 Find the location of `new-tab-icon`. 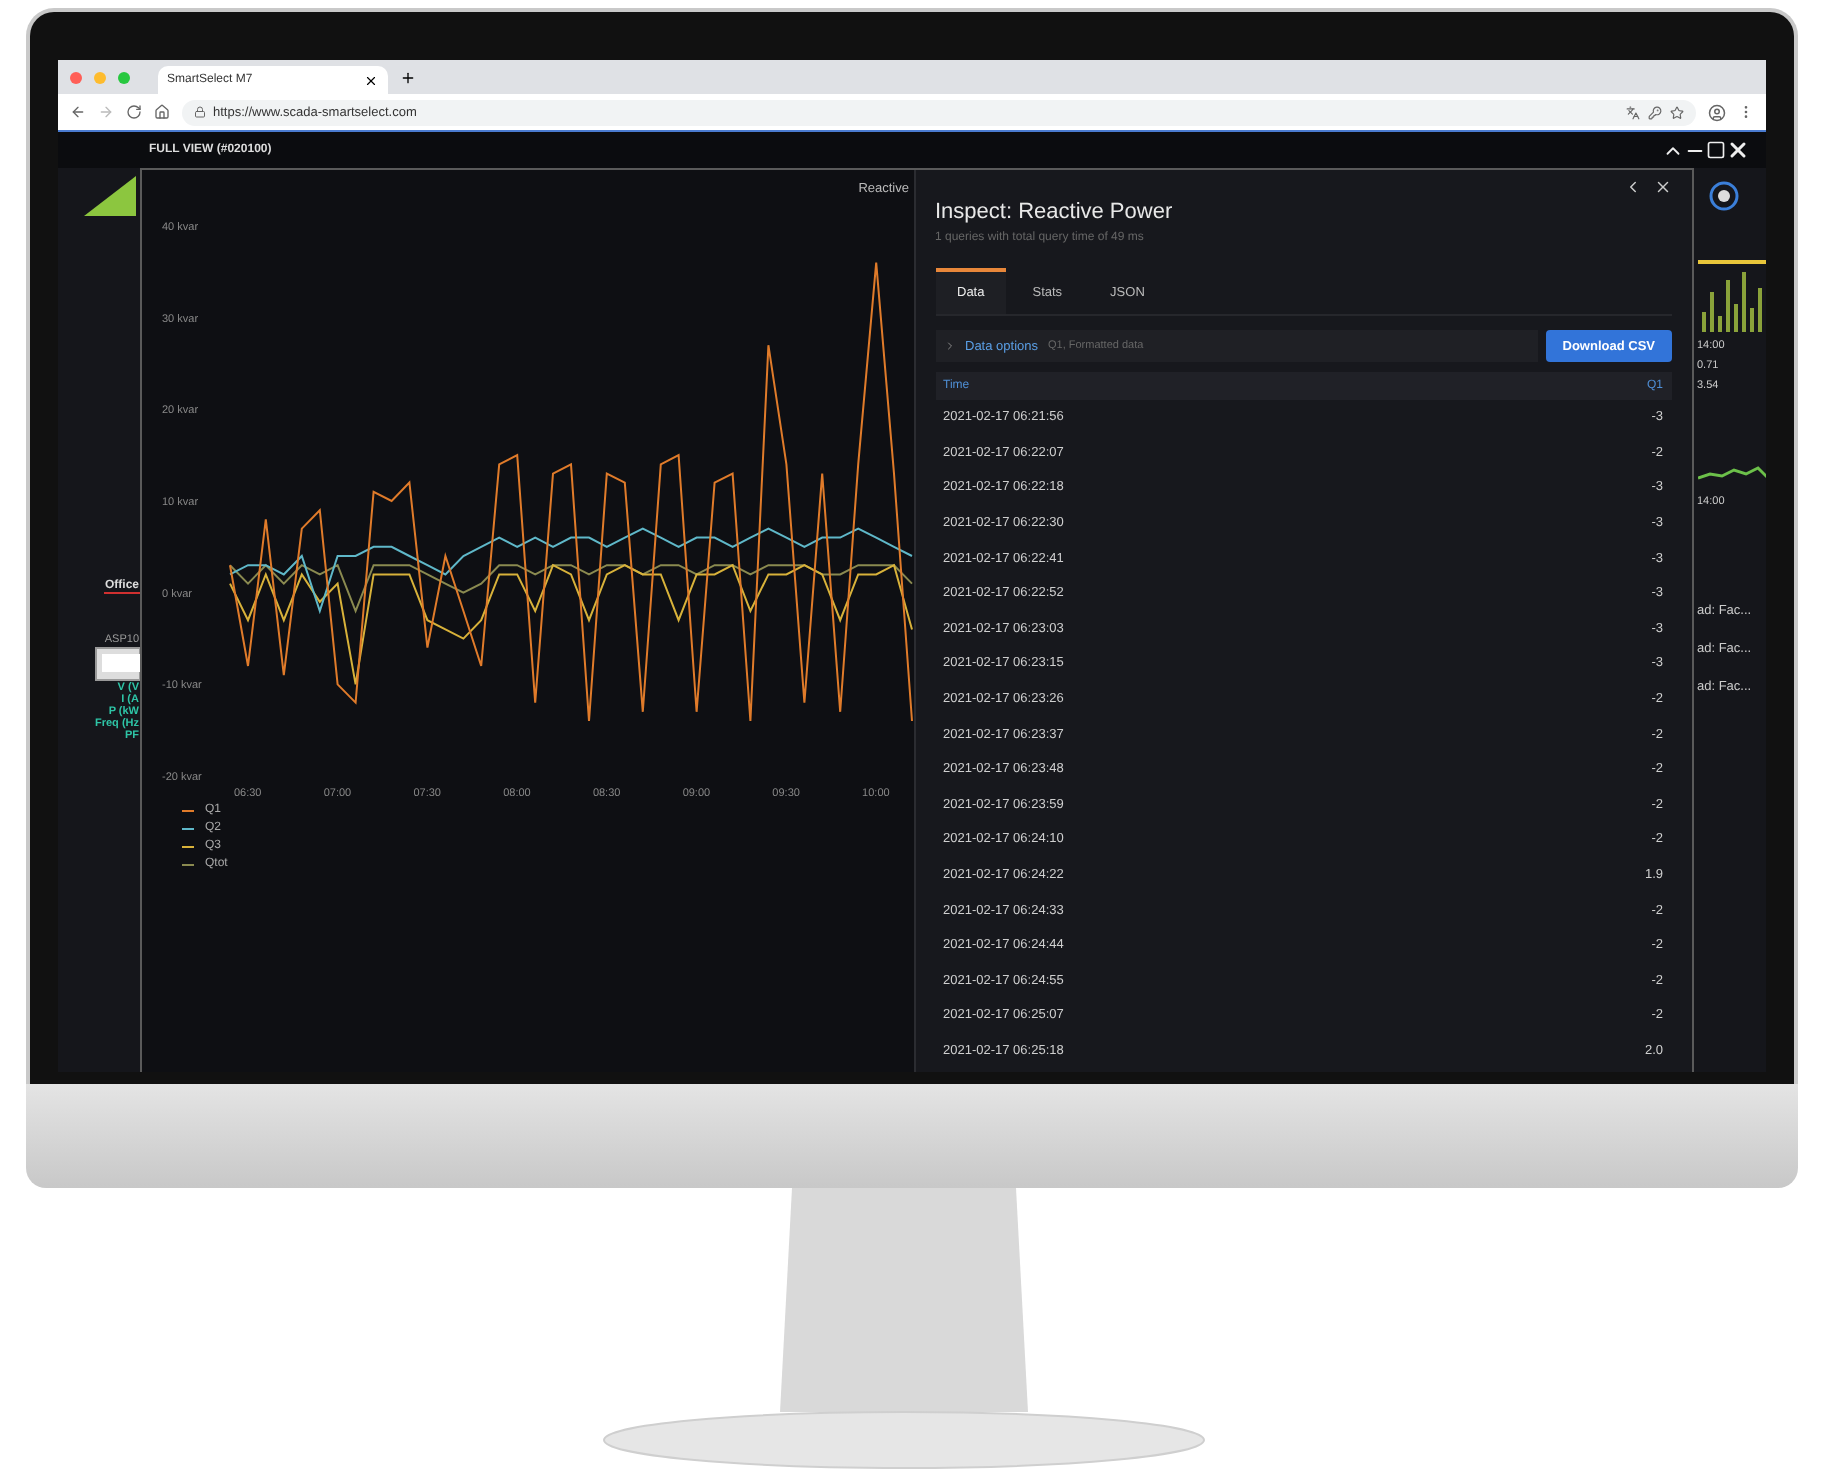

new-tab-icon is located at coordinates (407, 77).